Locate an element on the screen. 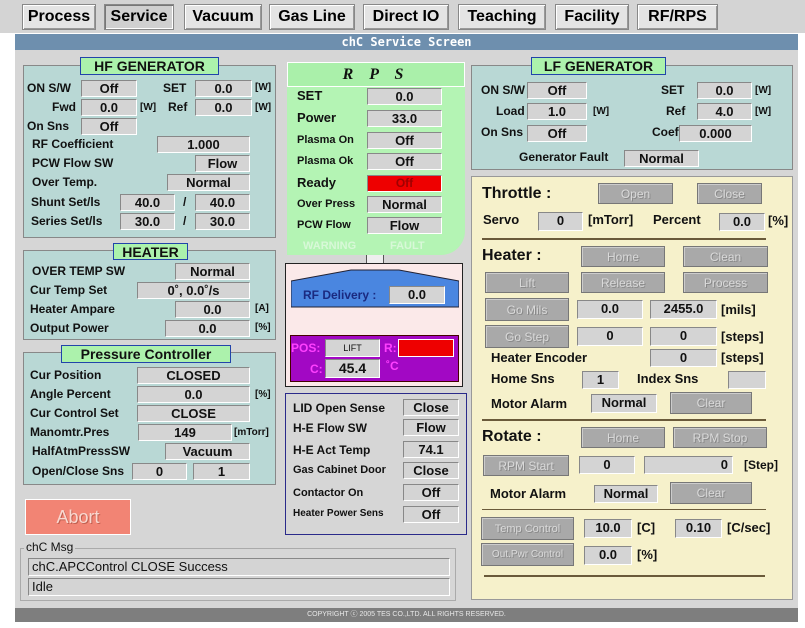 Image resolution: width=805 pixels, height=628 pixels. lf-on-sns-value: Off is located at coordinates (557, 133).